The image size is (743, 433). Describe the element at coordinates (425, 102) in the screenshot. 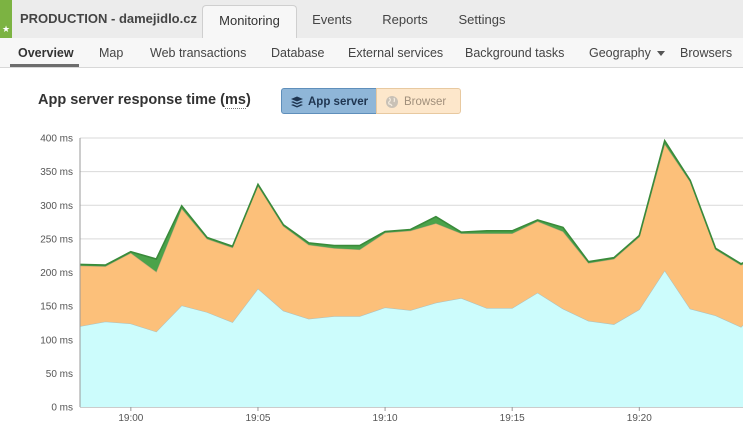

I see `browser-label: Browser` at that location.